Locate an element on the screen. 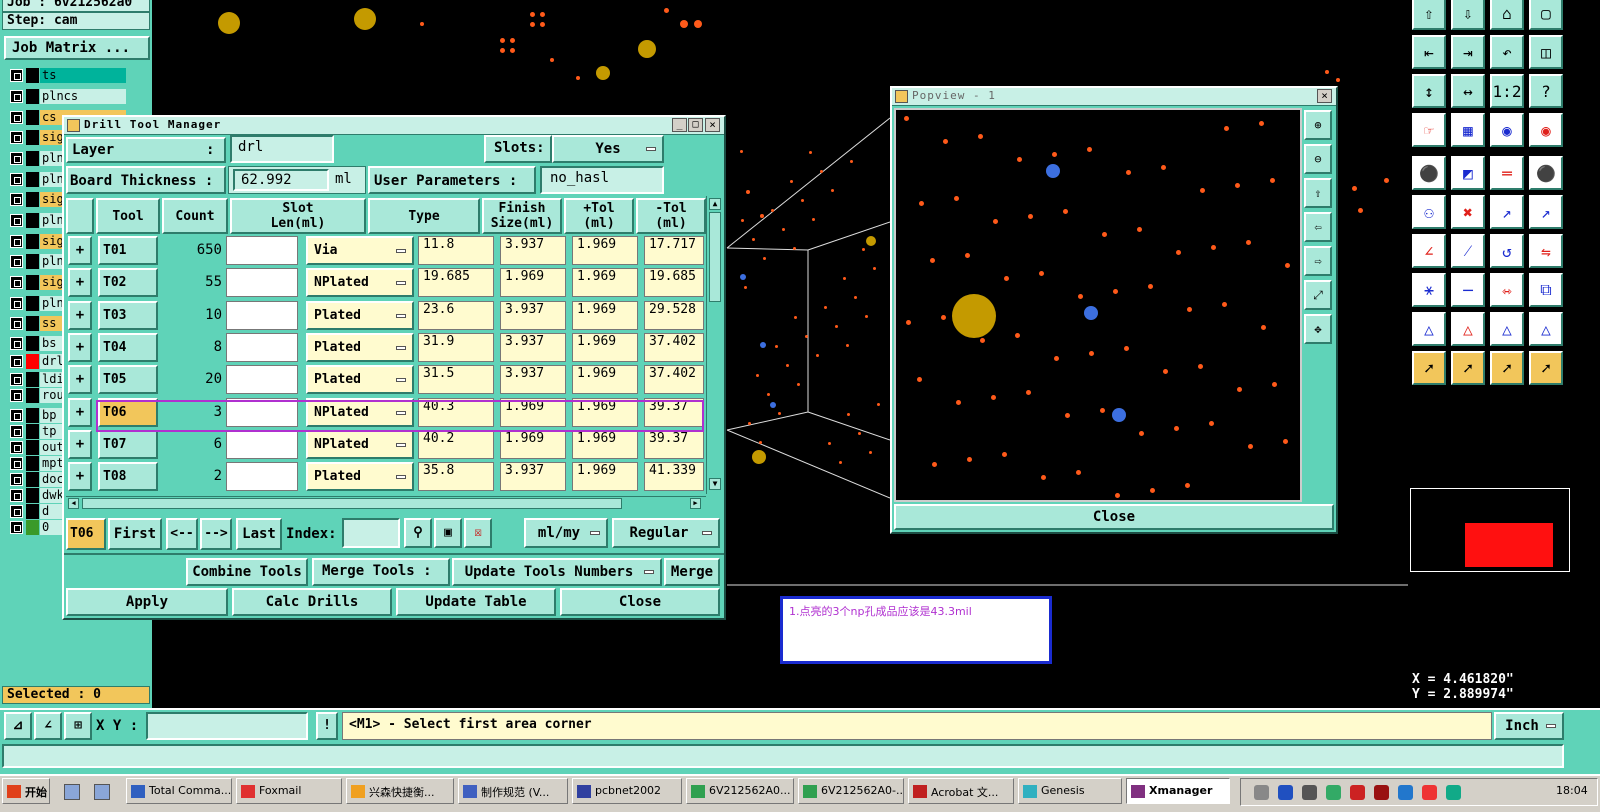  arc-icon: ↺ is located at coordinates (1507, 251).